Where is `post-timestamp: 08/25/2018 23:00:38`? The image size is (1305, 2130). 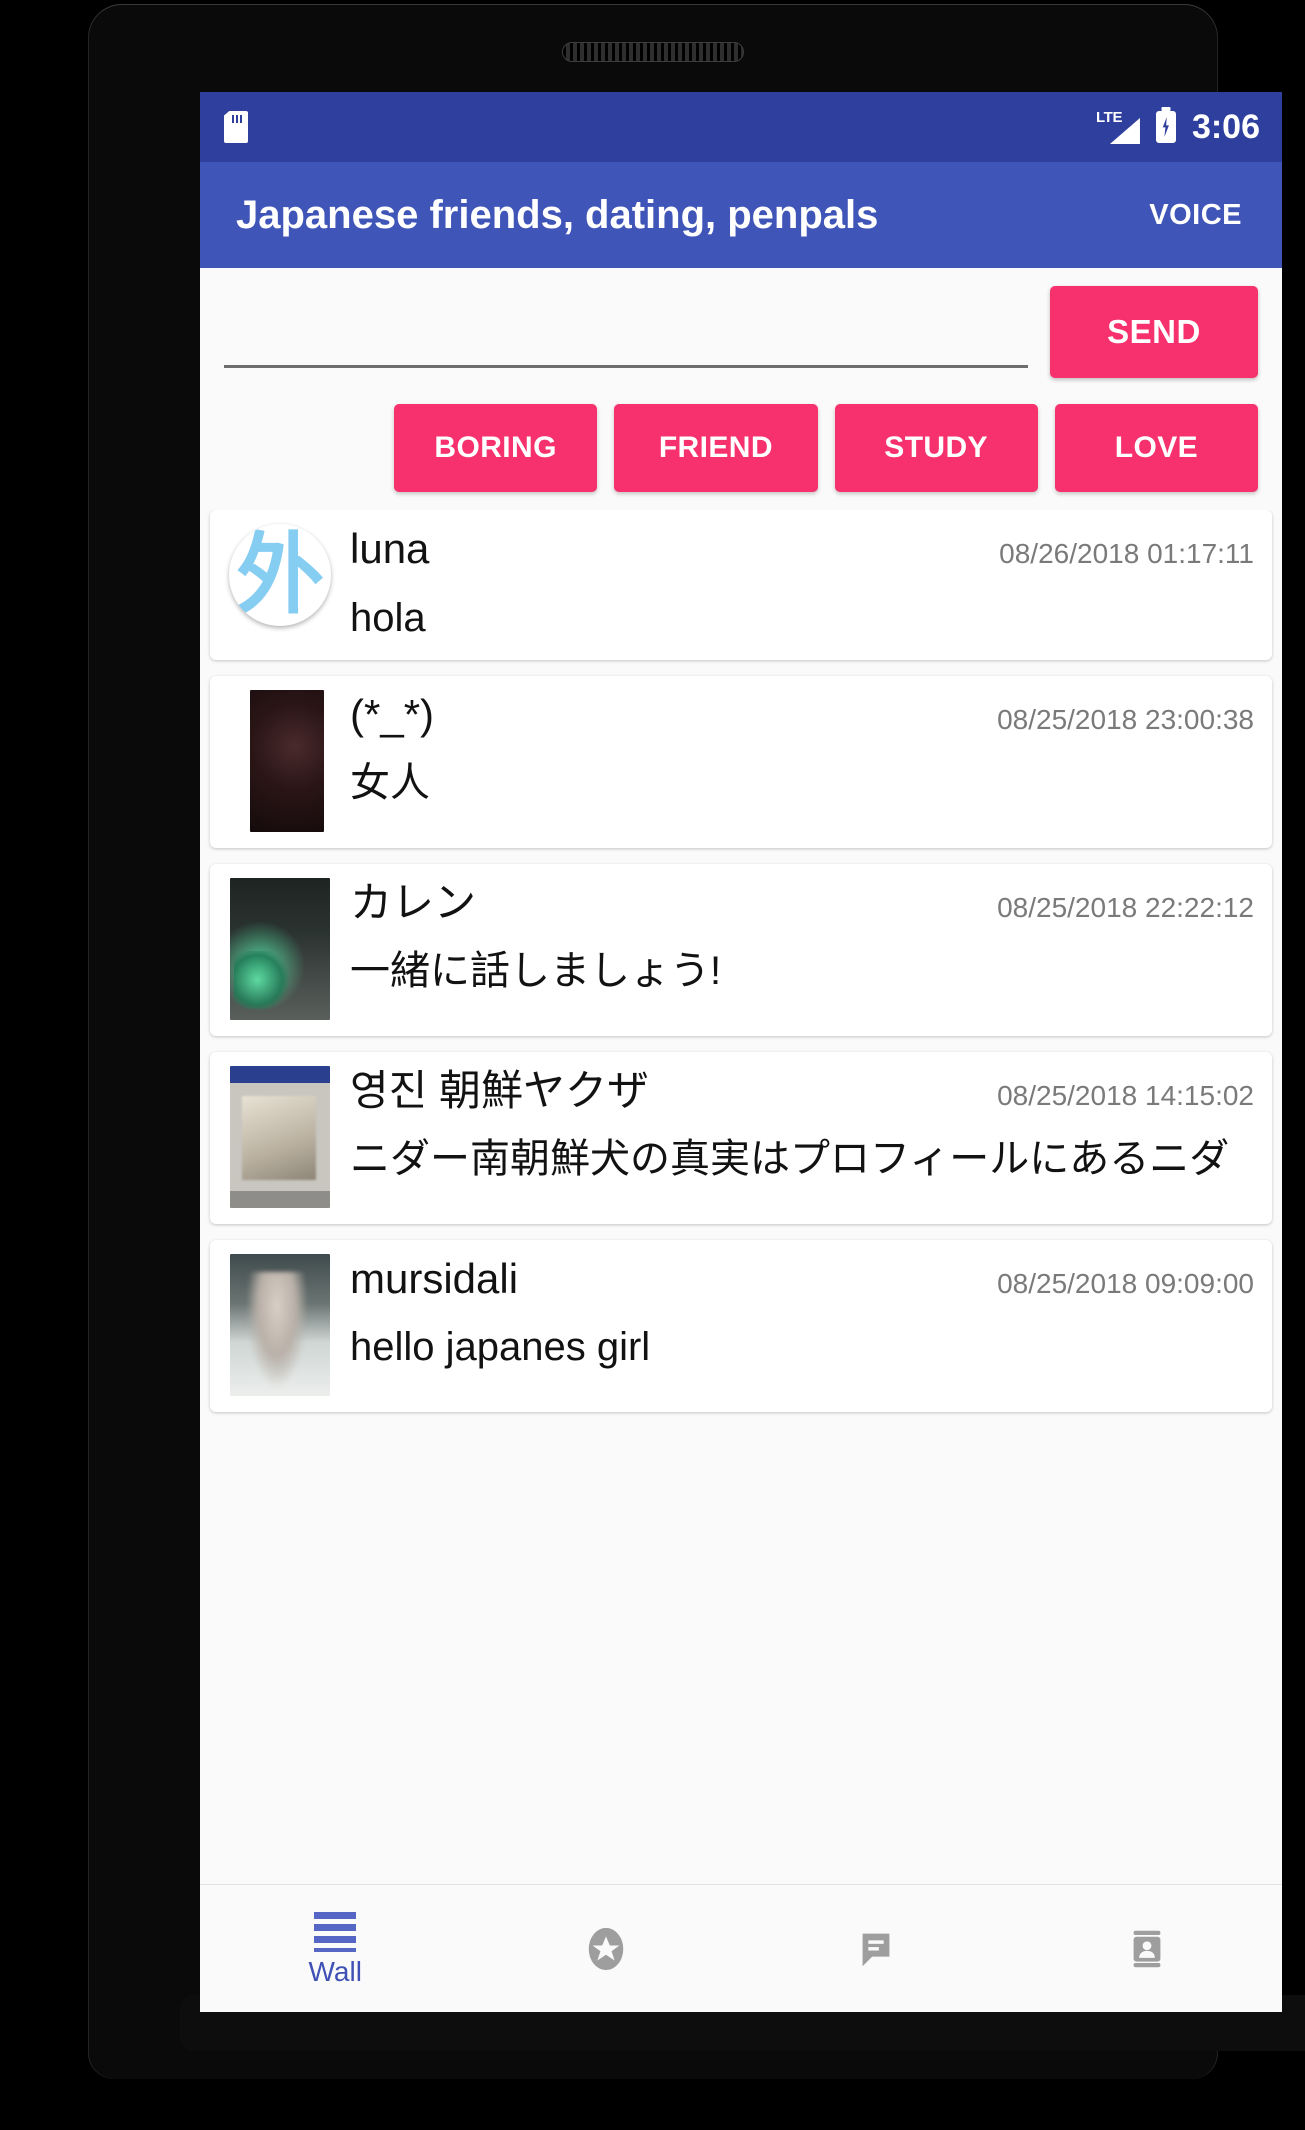 post-timestamp: 08/25/2018 23:00:38 is located at coordinates (1125, 719).